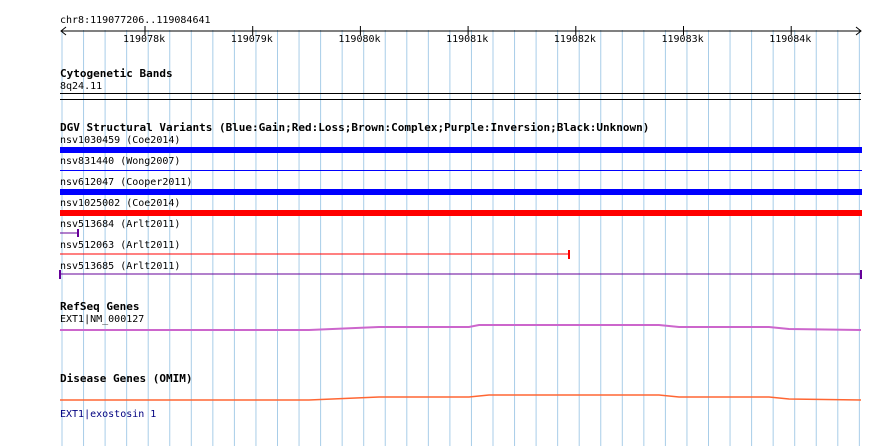 The height and width of the screenshot is (446, 890). What do you see at coordinates (120, 204) in the screenshot?
I see `variant-label: nsv1025002 (Coe2014)` at bounding box center [120, 204].